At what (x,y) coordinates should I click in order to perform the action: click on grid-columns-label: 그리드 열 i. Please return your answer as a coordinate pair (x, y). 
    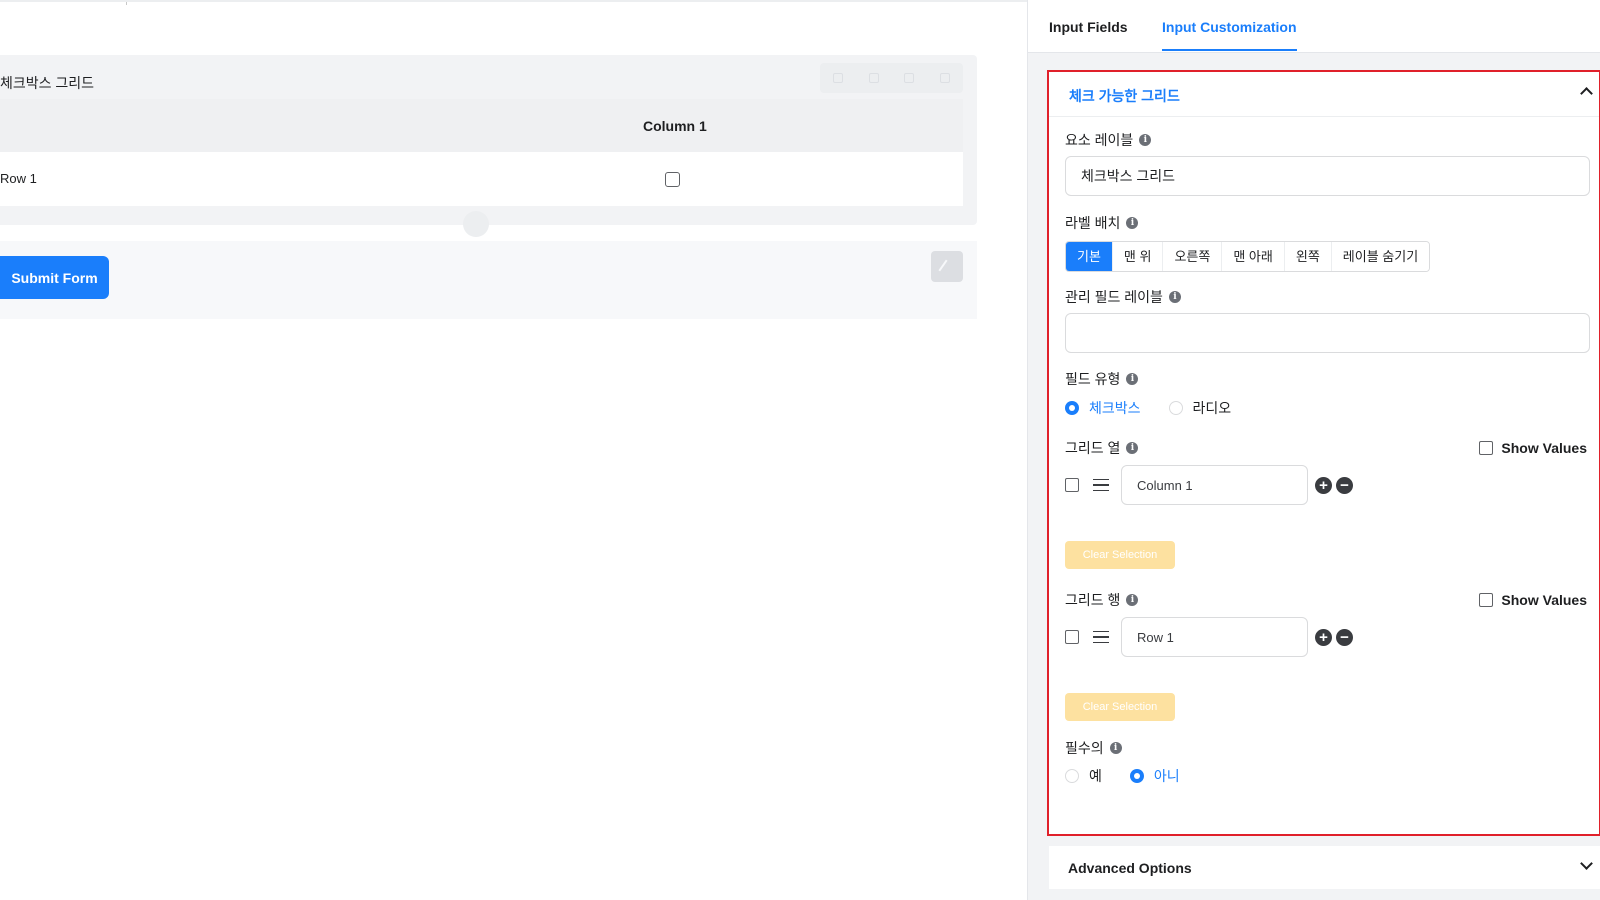
    Looking at the image, I should click on (1102, 448).